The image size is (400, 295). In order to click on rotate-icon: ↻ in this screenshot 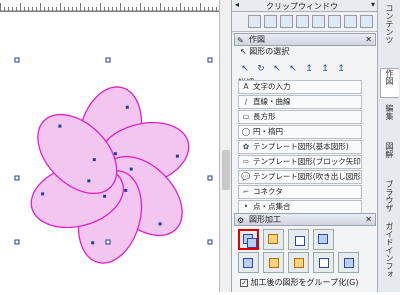, I will do `click(261, 69)`.